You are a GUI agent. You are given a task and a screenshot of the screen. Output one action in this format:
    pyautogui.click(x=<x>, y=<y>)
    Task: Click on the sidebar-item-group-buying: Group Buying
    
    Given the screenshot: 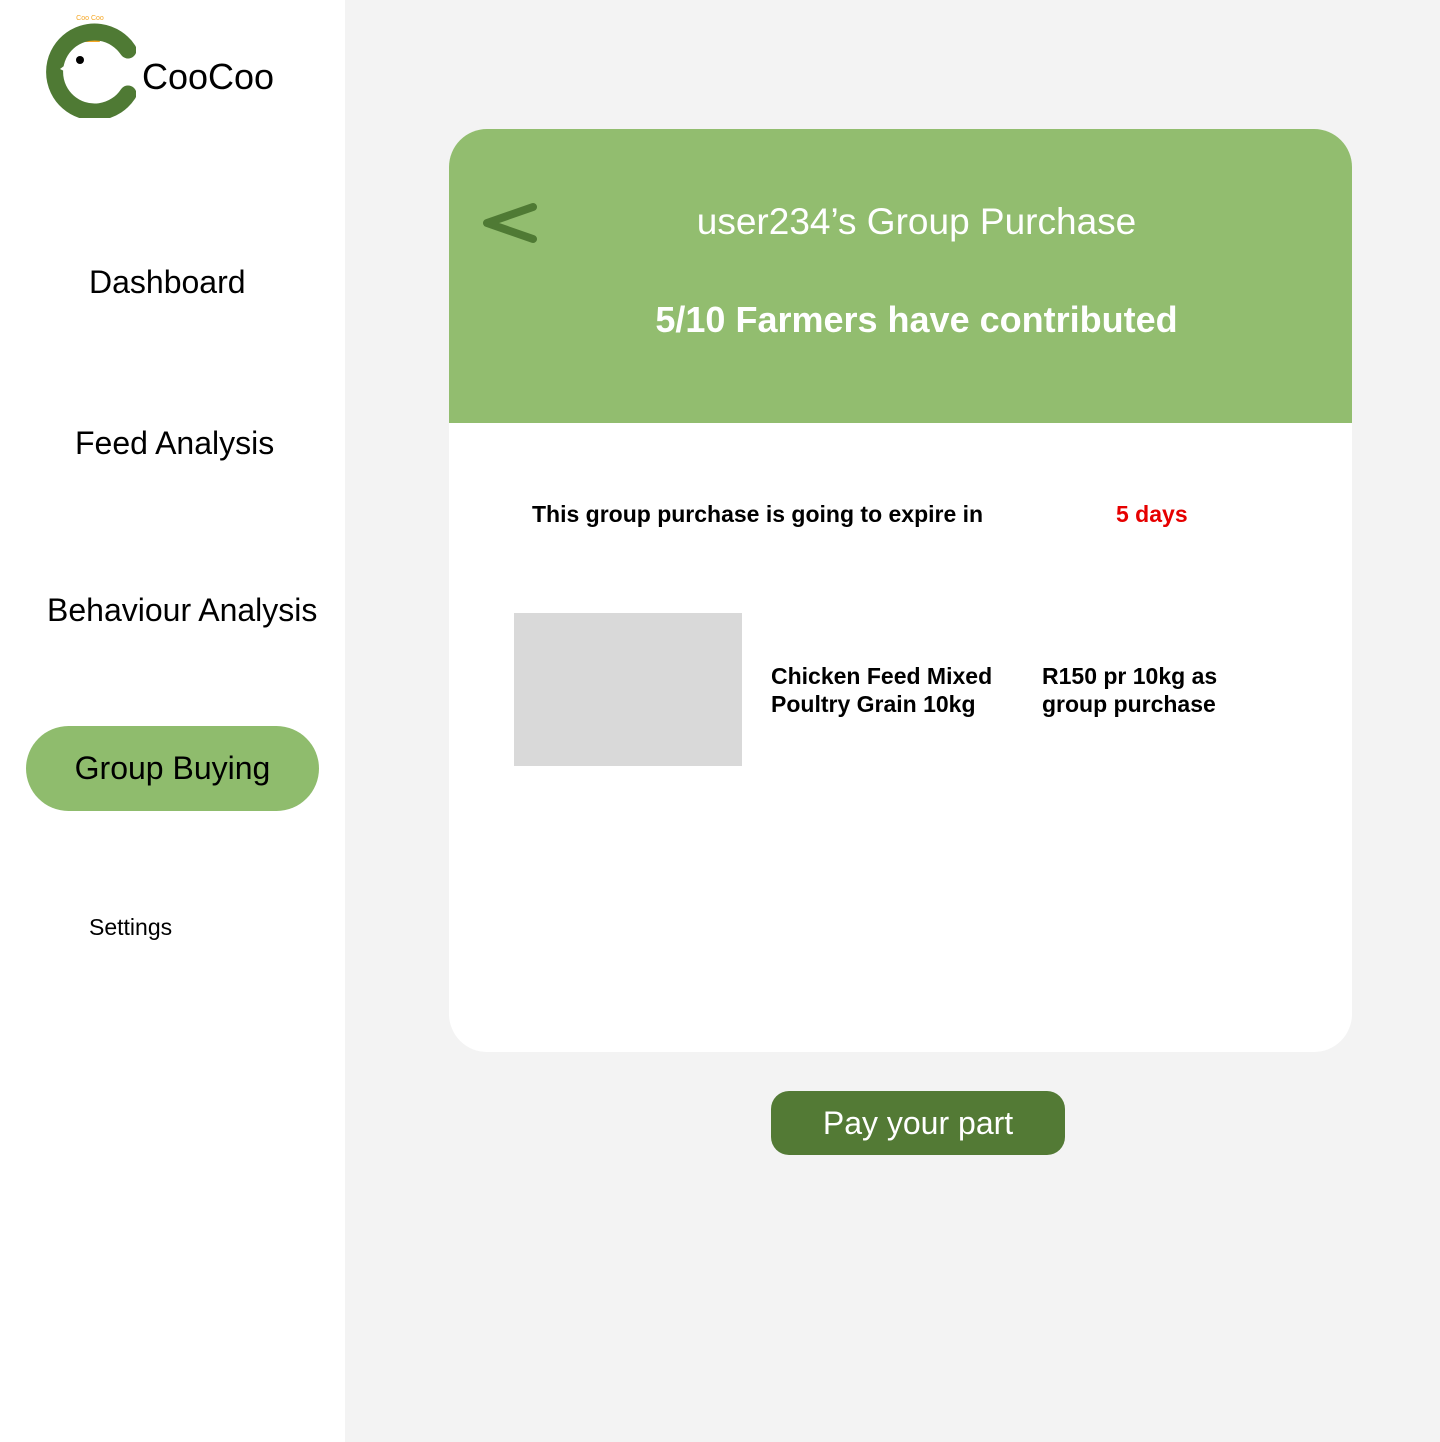 What is the action you would take?
    pyautogui.click(x=172, y=768)
    